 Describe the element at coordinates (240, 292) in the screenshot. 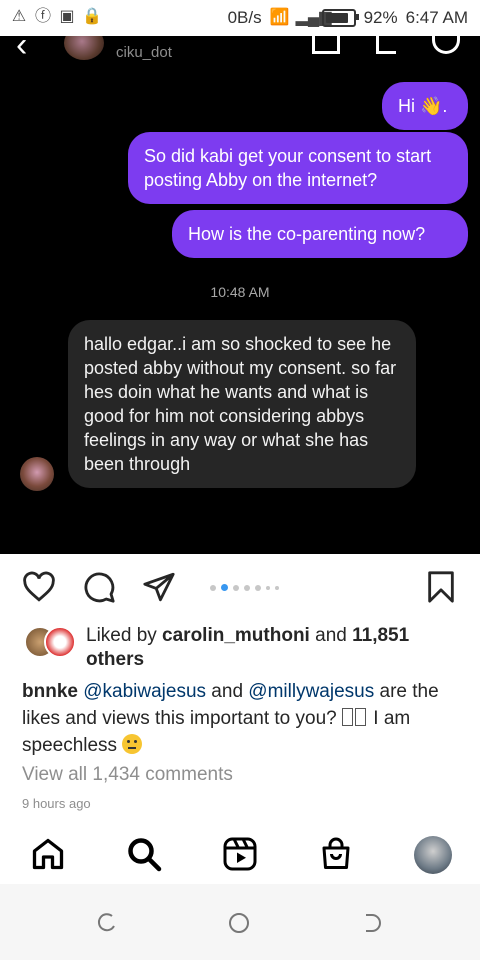

I see `message-timestamp: 10:48 AM` at that location.